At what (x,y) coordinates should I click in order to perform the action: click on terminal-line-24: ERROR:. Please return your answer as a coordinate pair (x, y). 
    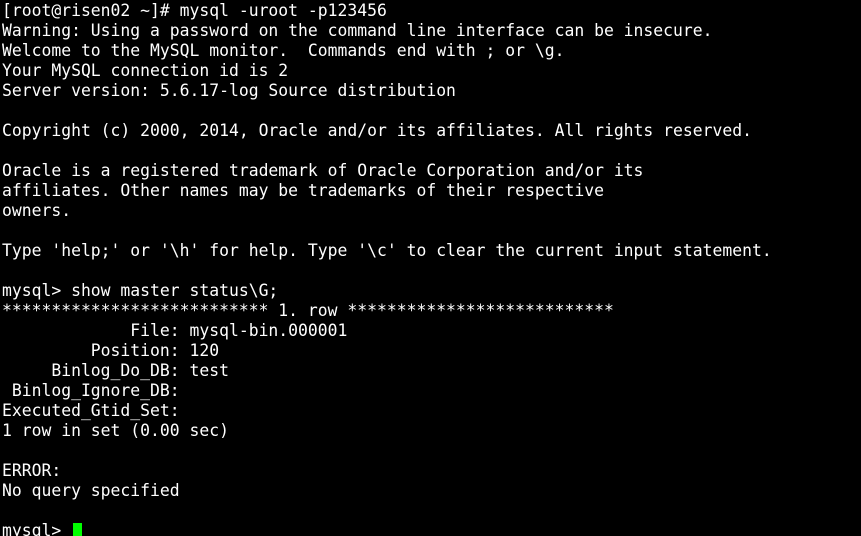
    Looking at the image, I should click on (32, 470).